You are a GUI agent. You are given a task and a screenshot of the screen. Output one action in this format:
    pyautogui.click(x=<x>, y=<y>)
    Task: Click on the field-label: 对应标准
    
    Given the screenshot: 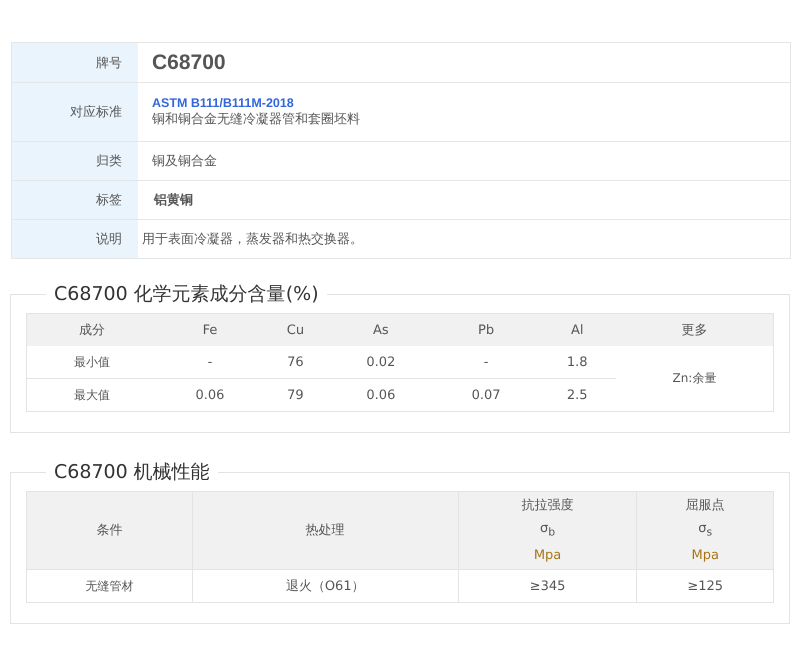 What is the action you would take?
    pyautogui.click(x=75, y=112)
    